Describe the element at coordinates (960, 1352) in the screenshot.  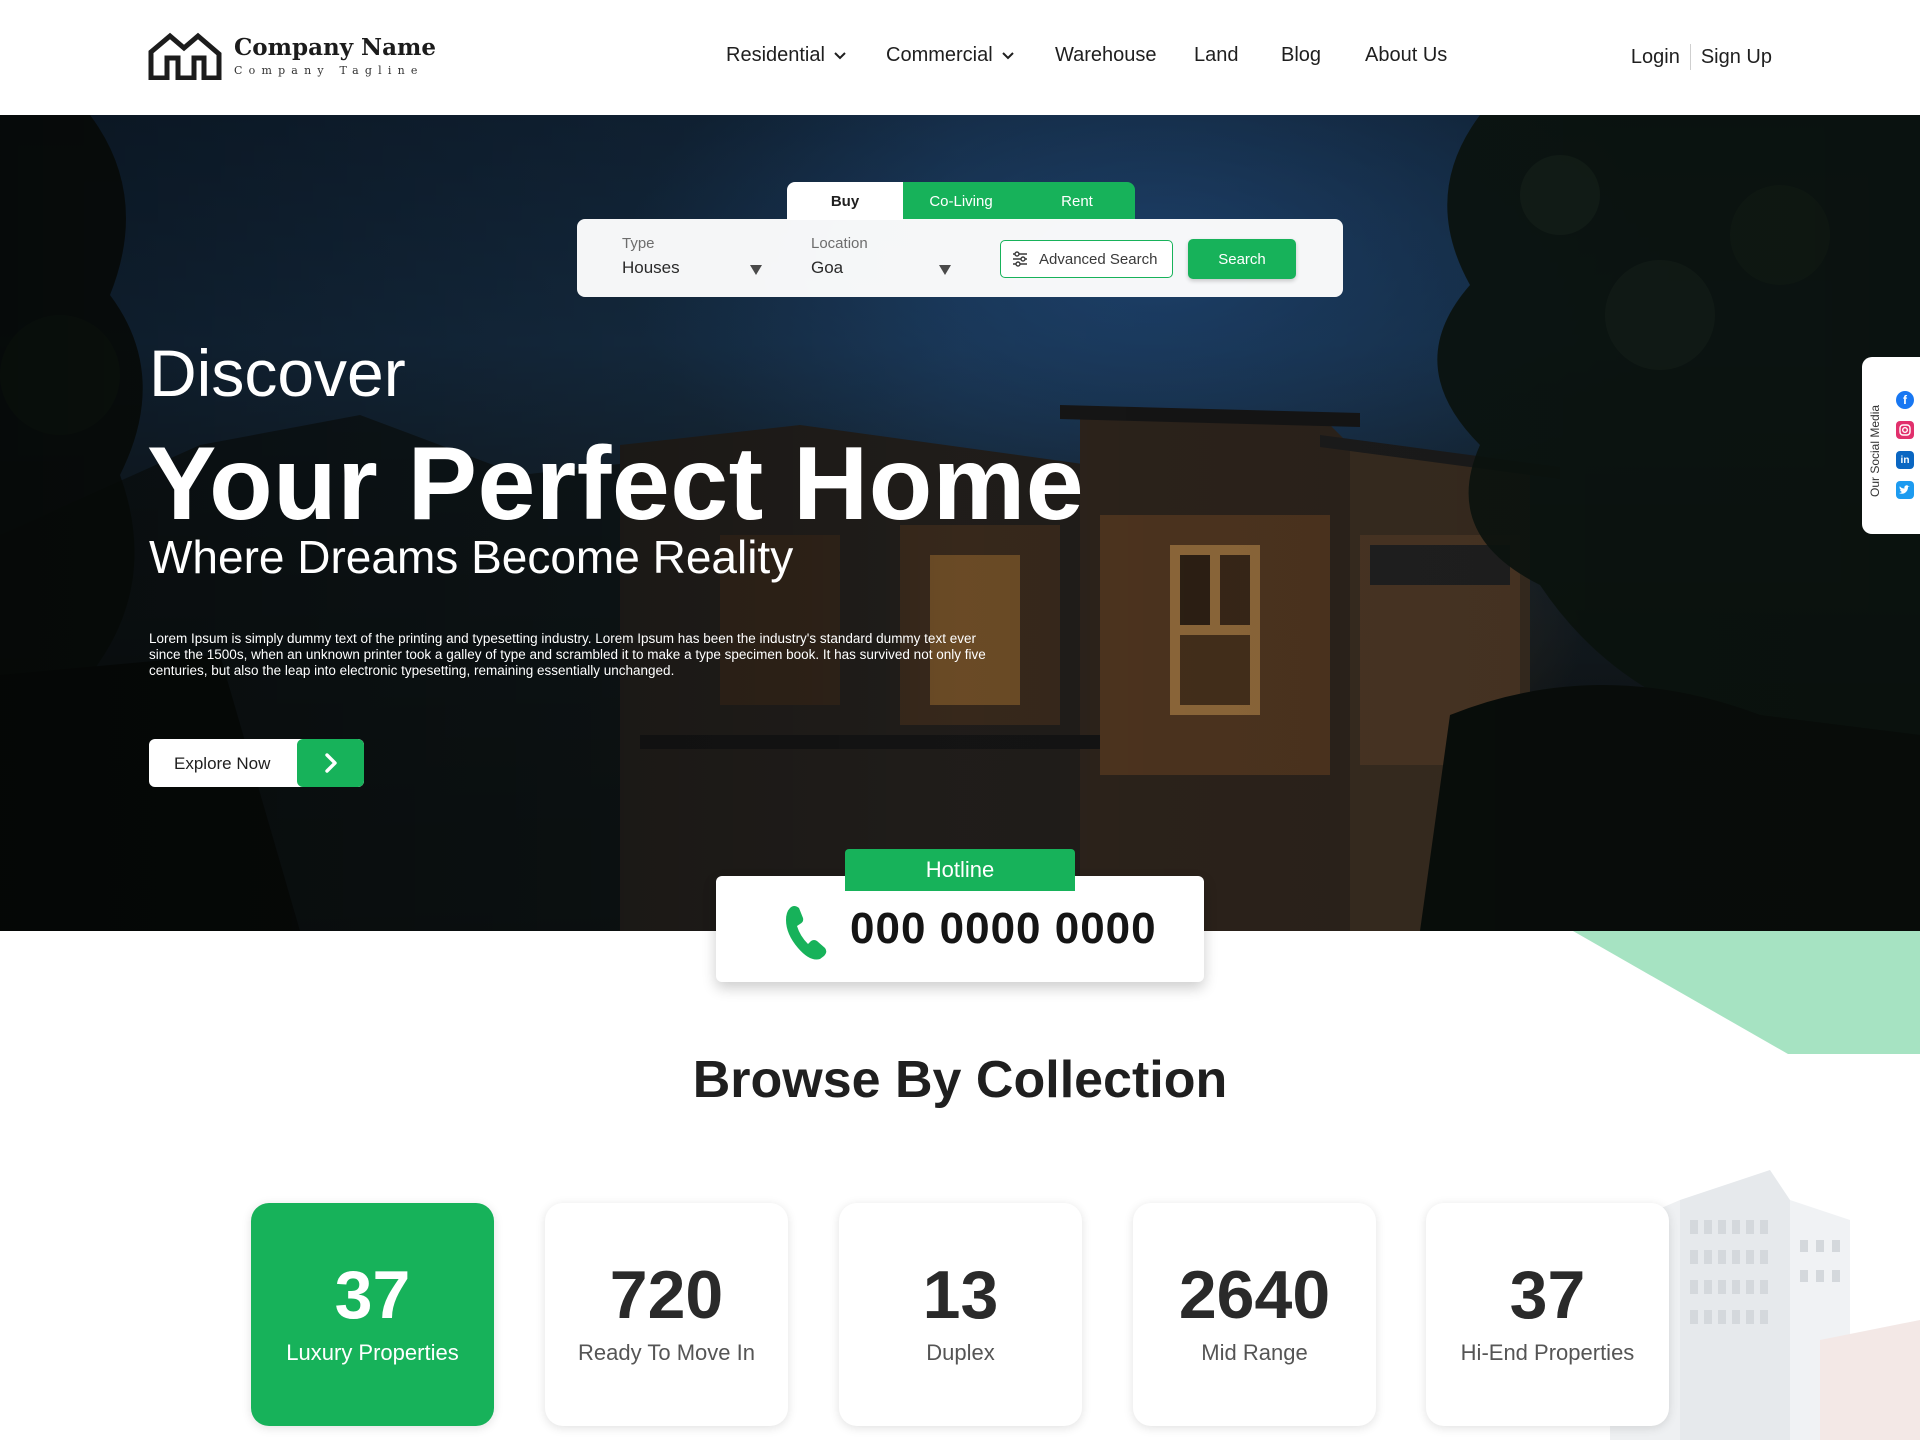
I see `collection-label: Duplex` at that location.